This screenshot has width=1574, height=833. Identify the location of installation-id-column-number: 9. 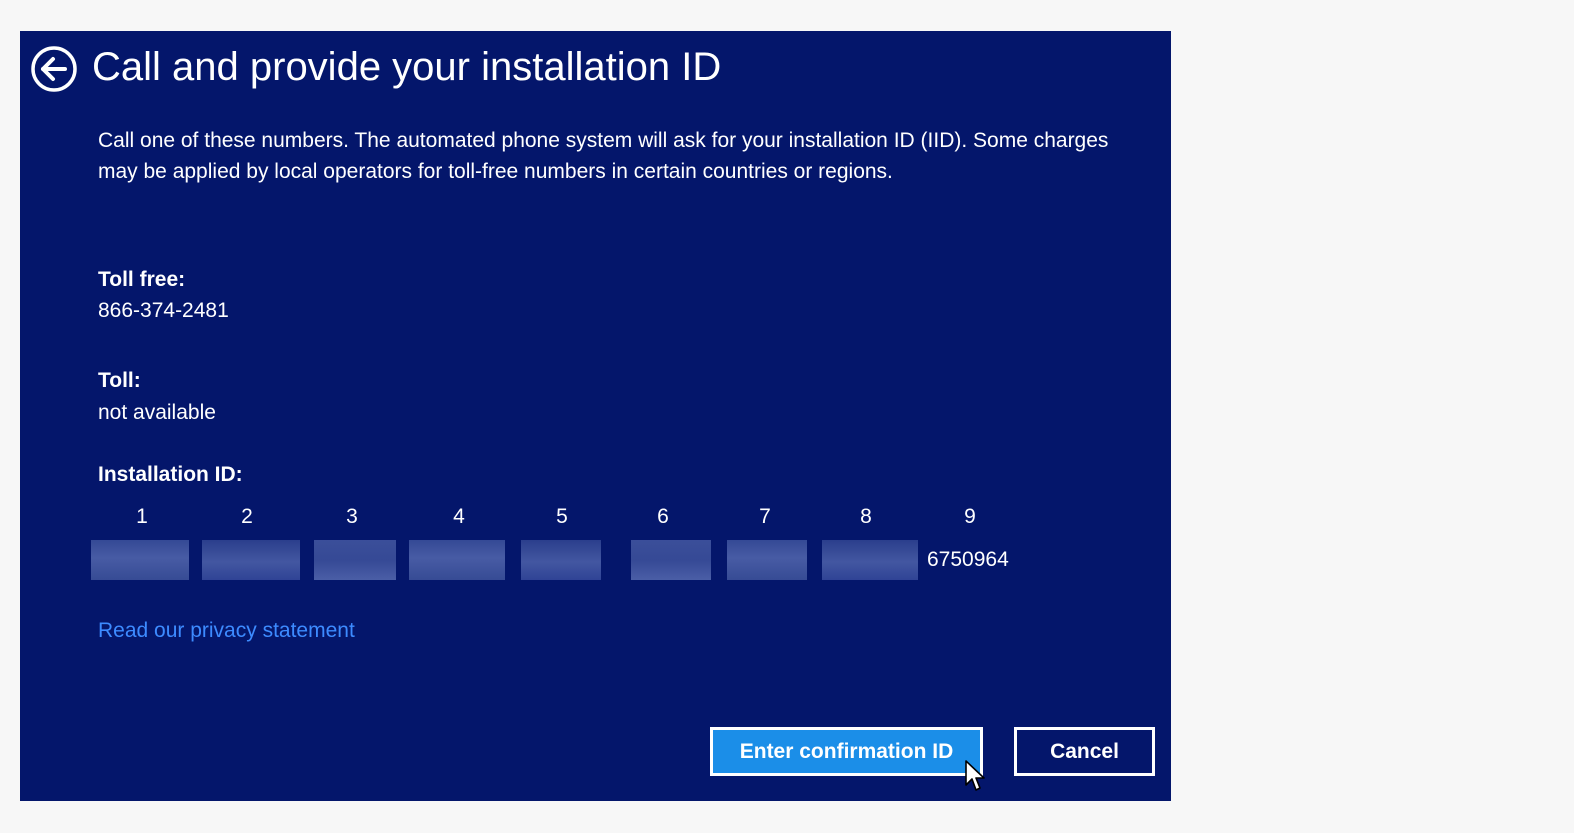
(970, 516).